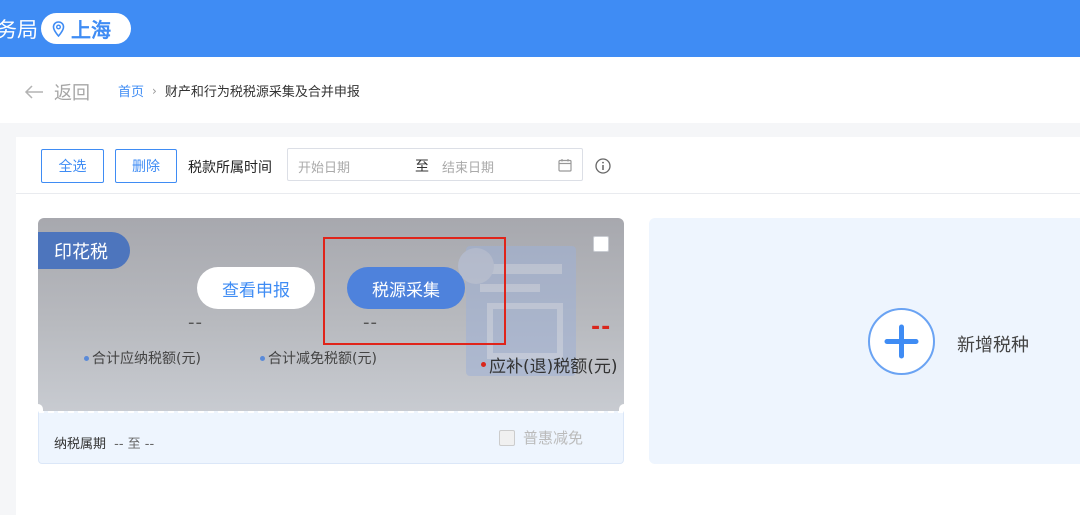 This screenshot has height=515, width=1080. What do you see at coordinates (256, 288) in the screenshot?
I see `view-declaration-button: 查看申报` at bounding box center [256, 288].